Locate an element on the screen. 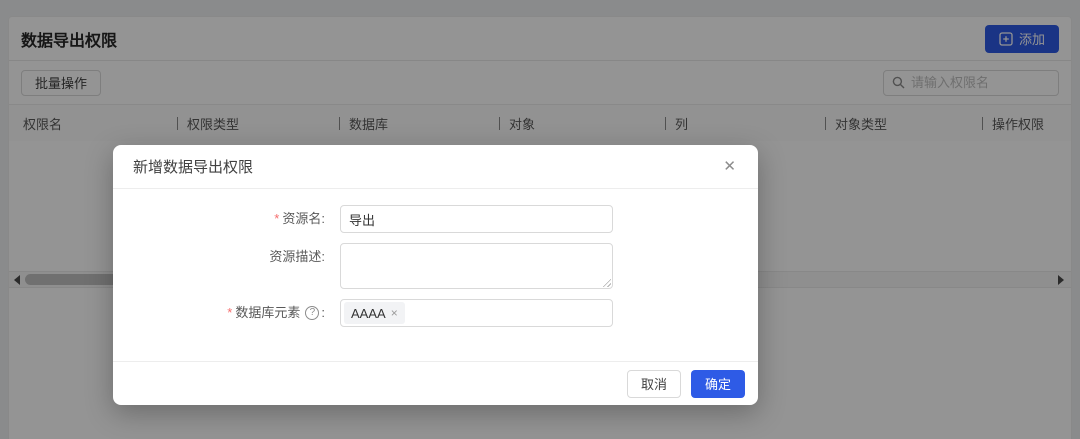 The width and height of the screenshot is (1080, 439). confirm-button: 确定 is located at coordinates (717, 383).